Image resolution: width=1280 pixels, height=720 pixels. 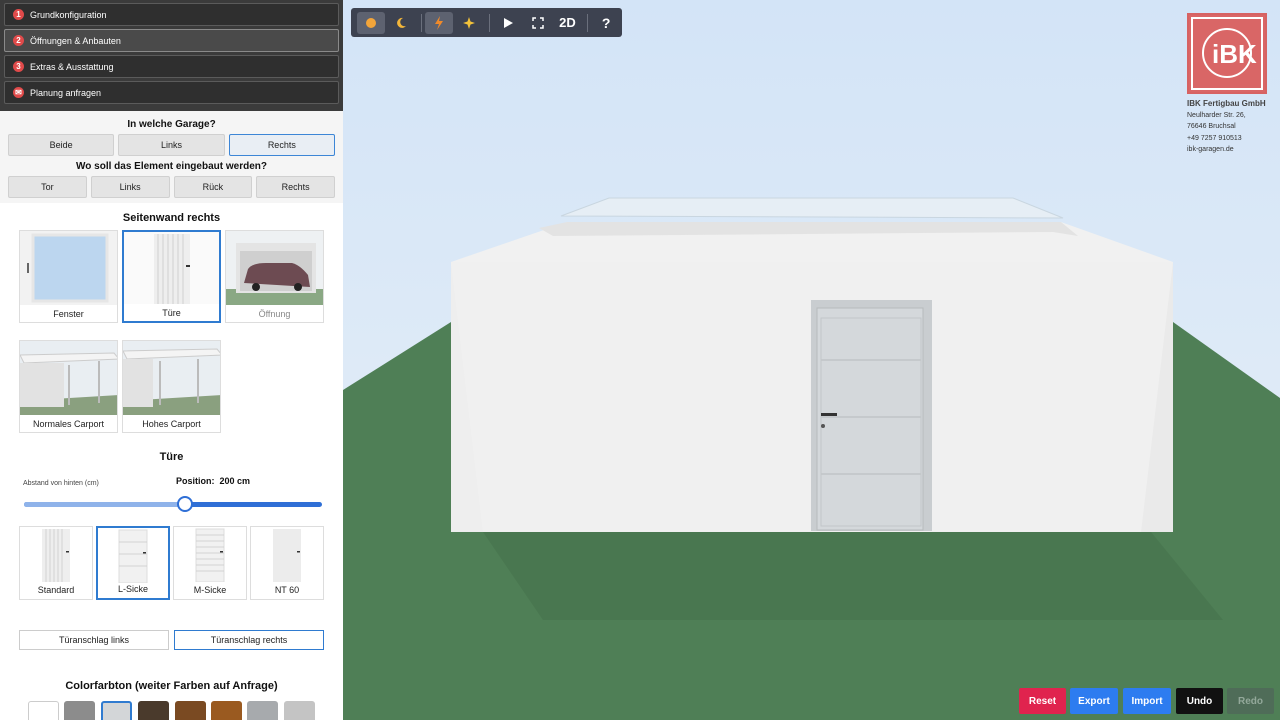 I want to click on element-card-hohes-carport: Hohes Carport, so click(x=171, y=386).